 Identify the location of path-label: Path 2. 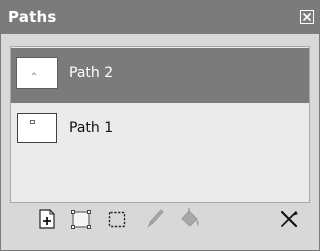
(91, 73).